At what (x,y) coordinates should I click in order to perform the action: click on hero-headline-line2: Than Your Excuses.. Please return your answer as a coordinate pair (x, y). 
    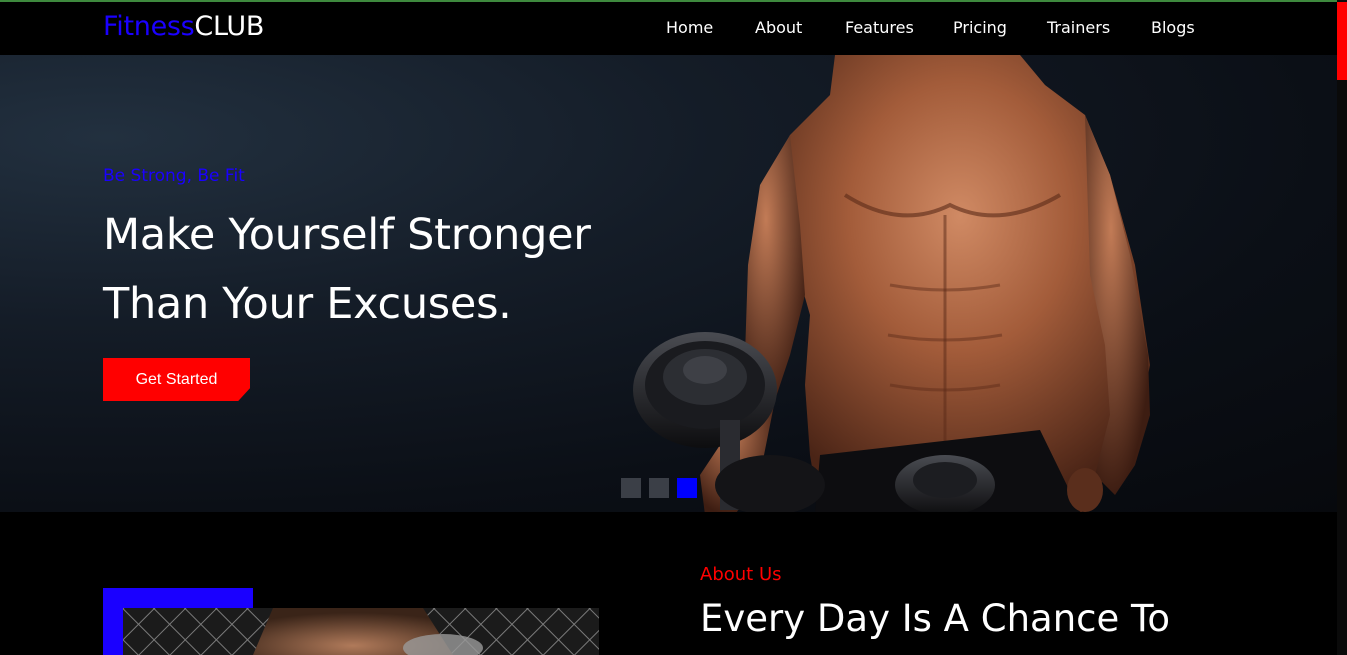
    Looking at the image, I should click on (307, 304).